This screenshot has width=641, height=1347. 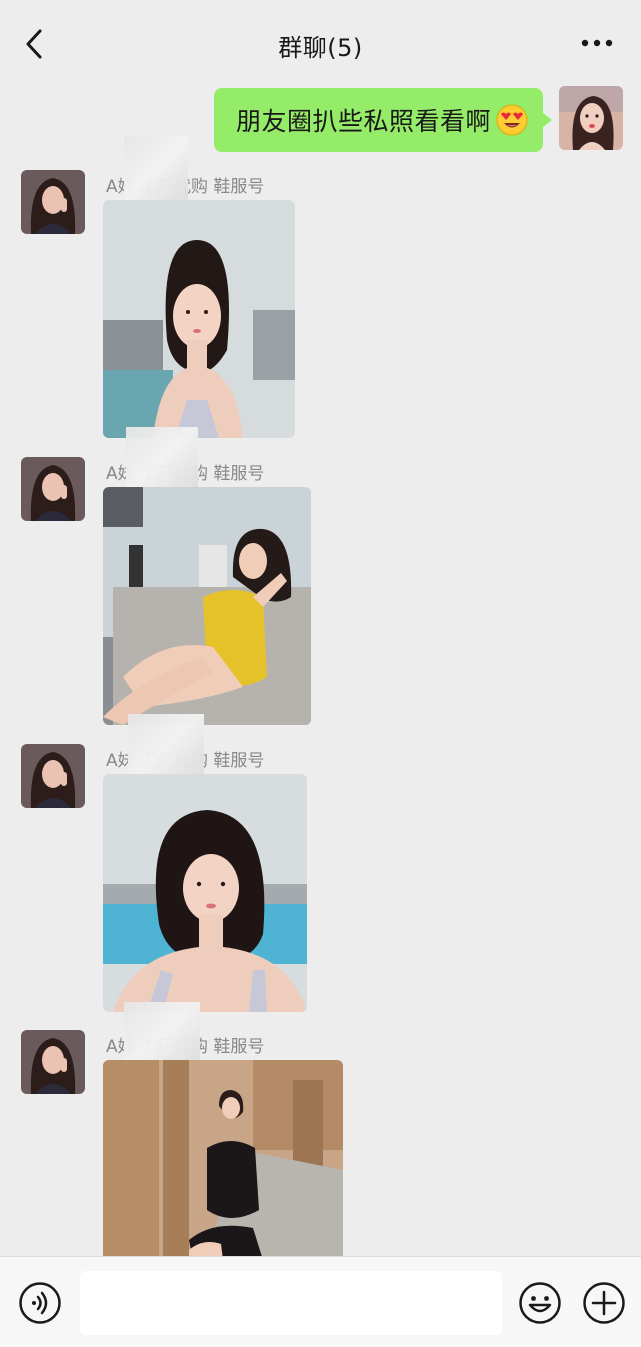 I want to click on plus-icon, so click(x=604, y=1303).